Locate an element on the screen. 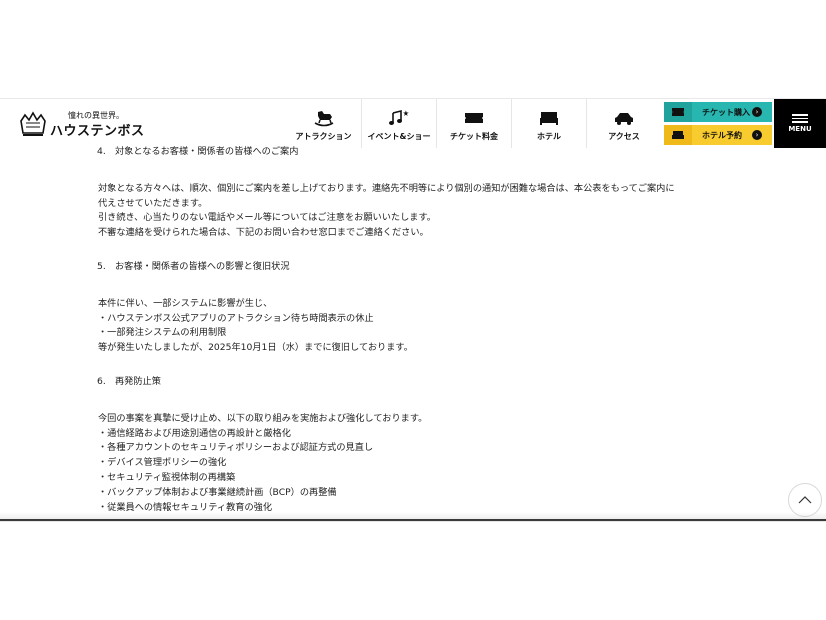 This screenshot has height=620, width=826. paragraph-line: ・バックアップ体制および事業継続計画（BCP）の再整備 is located at coordinates (217, 492).